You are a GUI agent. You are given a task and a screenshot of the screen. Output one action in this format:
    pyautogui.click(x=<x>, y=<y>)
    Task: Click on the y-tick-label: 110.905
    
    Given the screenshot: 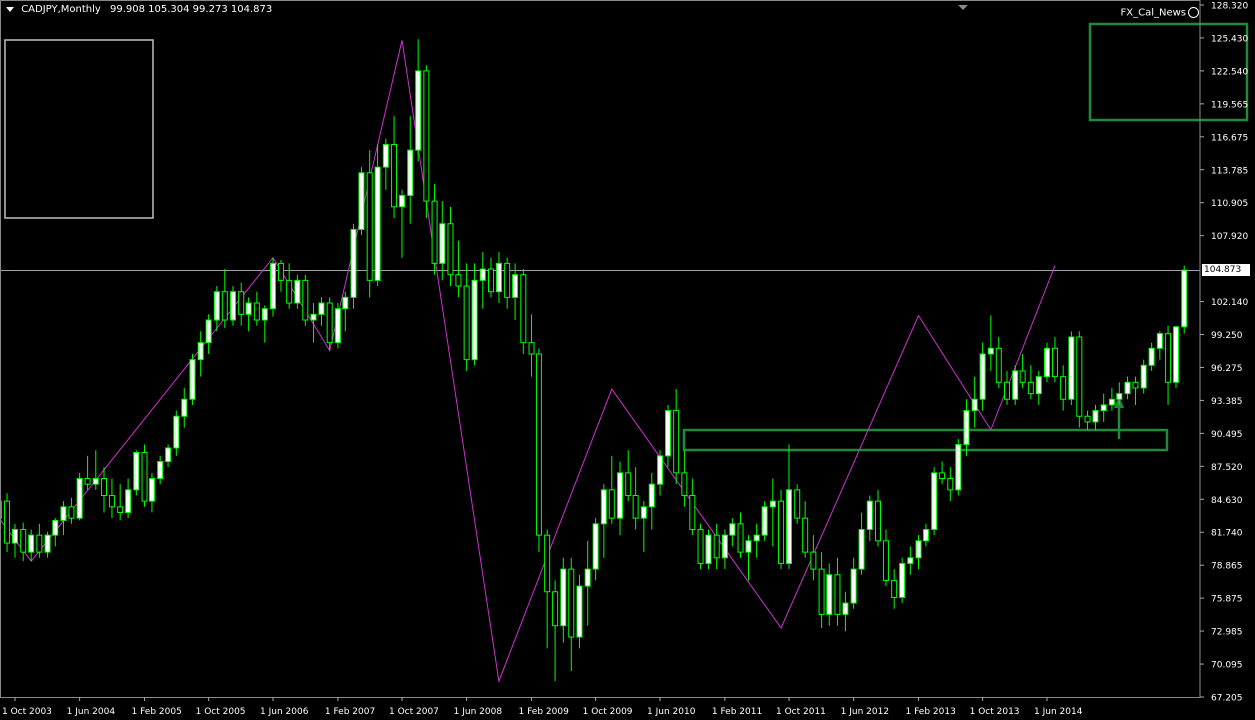 What is the action you would take?
    pyautogui.click(x=1229, y=204)
    